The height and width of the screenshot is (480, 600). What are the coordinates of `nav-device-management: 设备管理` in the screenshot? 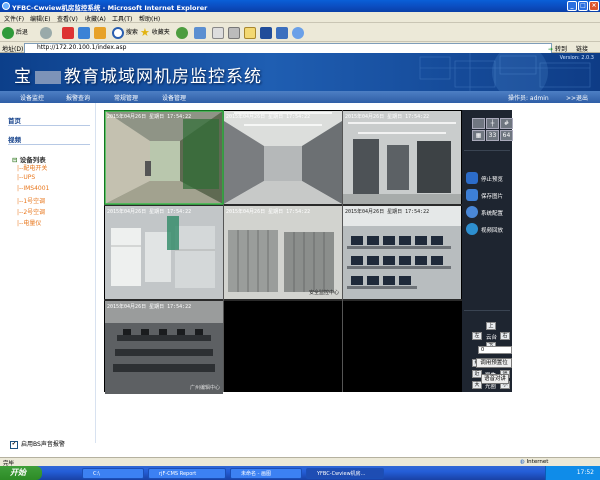 It's located at (174, 97).